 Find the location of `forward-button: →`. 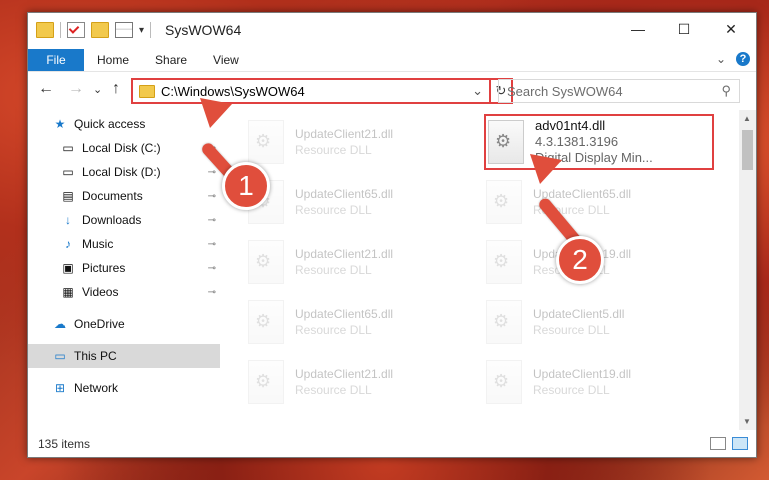

forward-button: → is located at coordinates (76, 89).